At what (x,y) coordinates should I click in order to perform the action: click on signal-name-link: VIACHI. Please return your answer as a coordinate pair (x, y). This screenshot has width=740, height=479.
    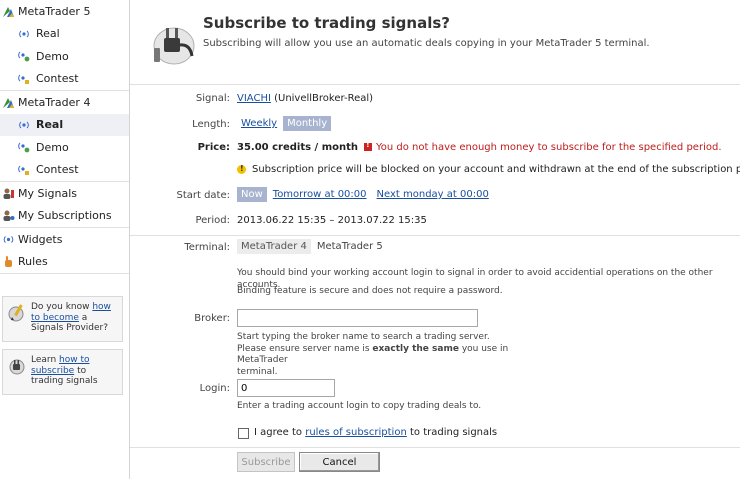
    Looking at the image, I should click on (254, 98).